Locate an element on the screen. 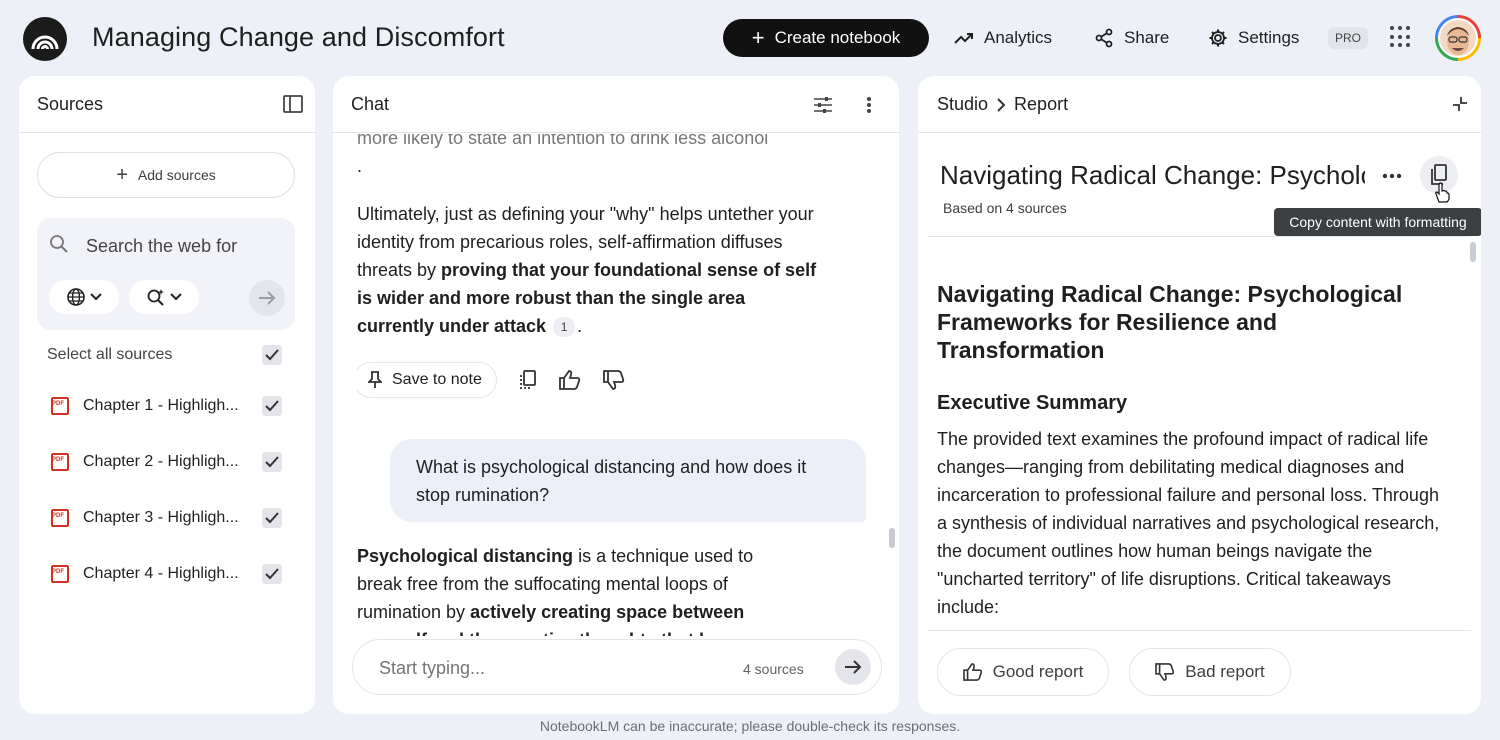 The height and width of the screenshot is (740, 1500). settings-button: Settings is located at coordinates (1253, 38).